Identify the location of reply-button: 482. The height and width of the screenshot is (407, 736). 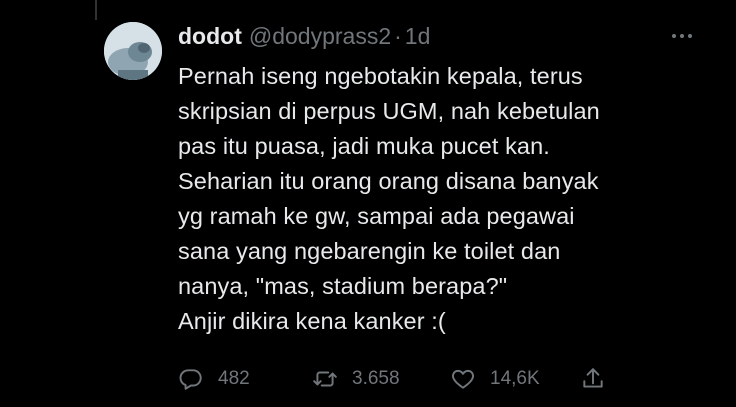
(214, 379).